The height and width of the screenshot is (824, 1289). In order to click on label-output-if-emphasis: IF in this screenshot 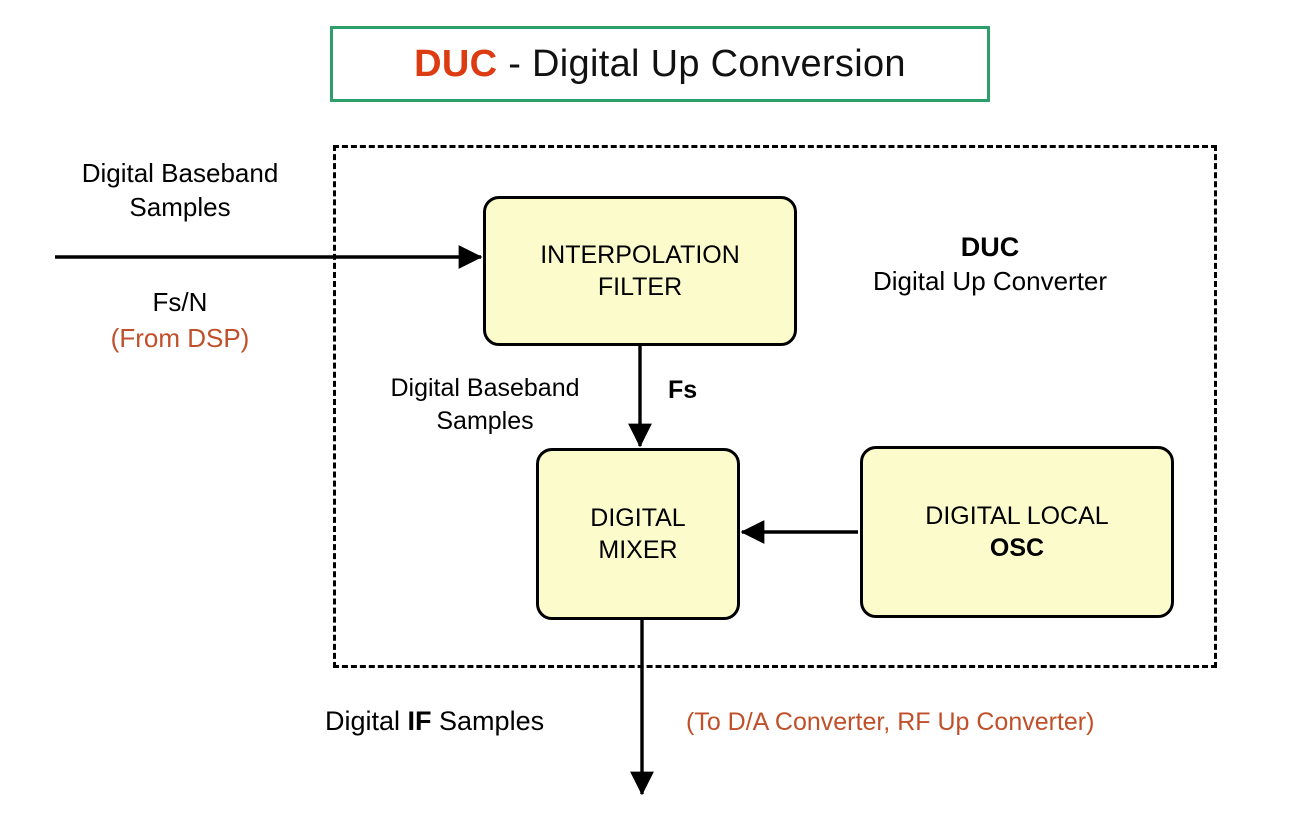, I will do `click(419, 721)`.